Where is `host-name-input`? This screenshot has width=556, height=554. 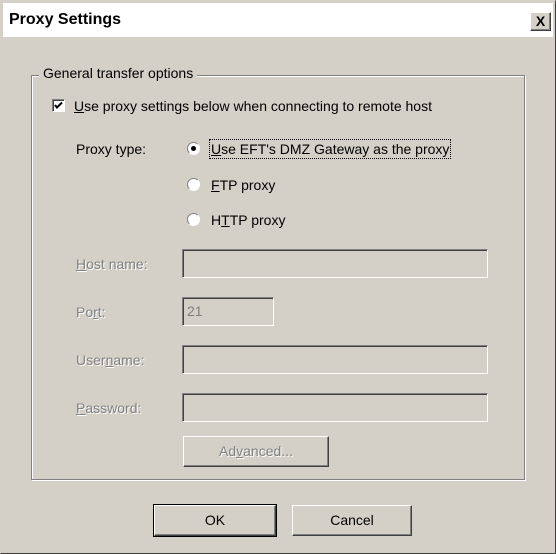
host-name-input is located at coordinates (335, 263).